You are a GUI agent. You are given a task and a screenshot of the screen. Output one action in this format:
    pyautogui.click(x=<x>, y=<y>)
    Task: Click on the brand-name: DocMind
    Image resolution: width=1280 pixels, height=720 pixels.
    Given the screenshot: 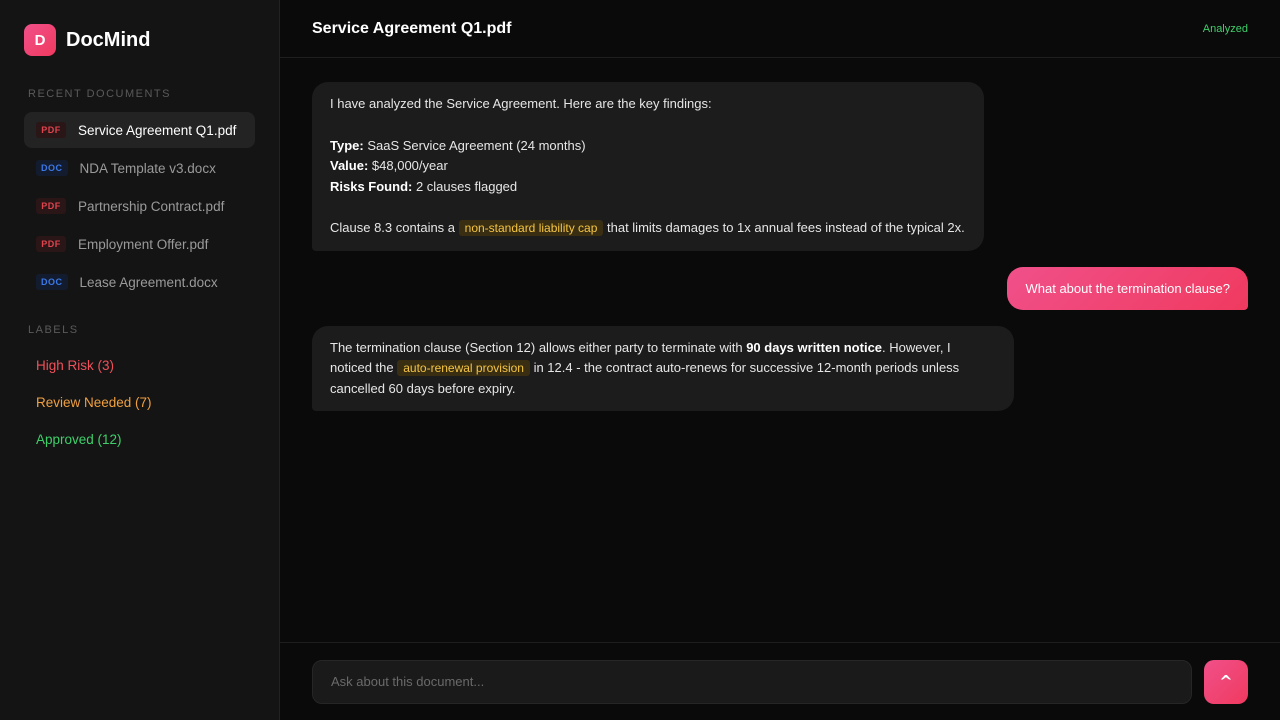 What is the action you would take?
    pyautogui.click(x=108, y=39)
    